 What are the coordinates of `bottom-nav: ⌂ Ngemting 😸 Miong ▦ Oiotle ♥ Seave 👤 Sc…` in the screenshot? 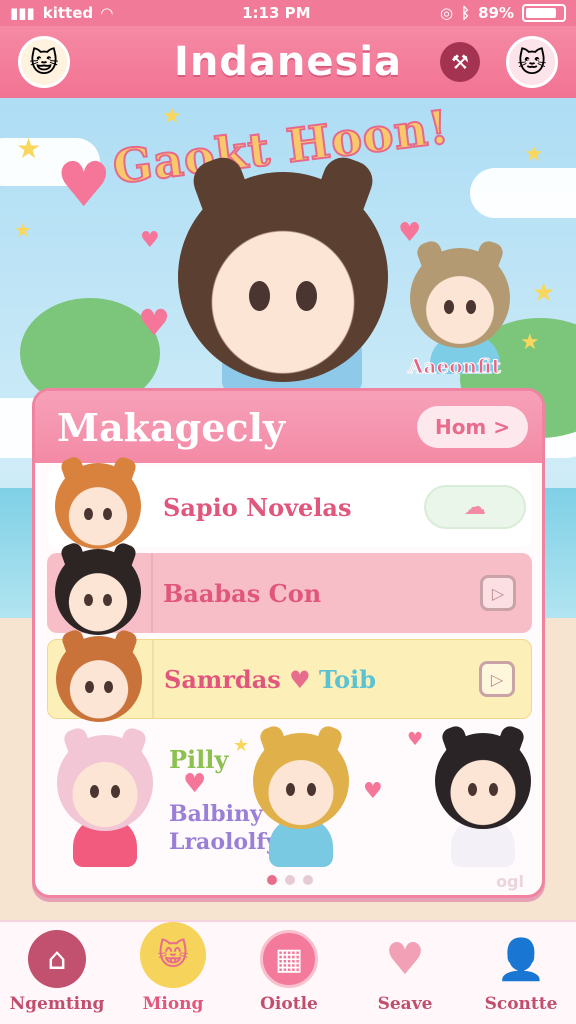 It's located at (288, 972).